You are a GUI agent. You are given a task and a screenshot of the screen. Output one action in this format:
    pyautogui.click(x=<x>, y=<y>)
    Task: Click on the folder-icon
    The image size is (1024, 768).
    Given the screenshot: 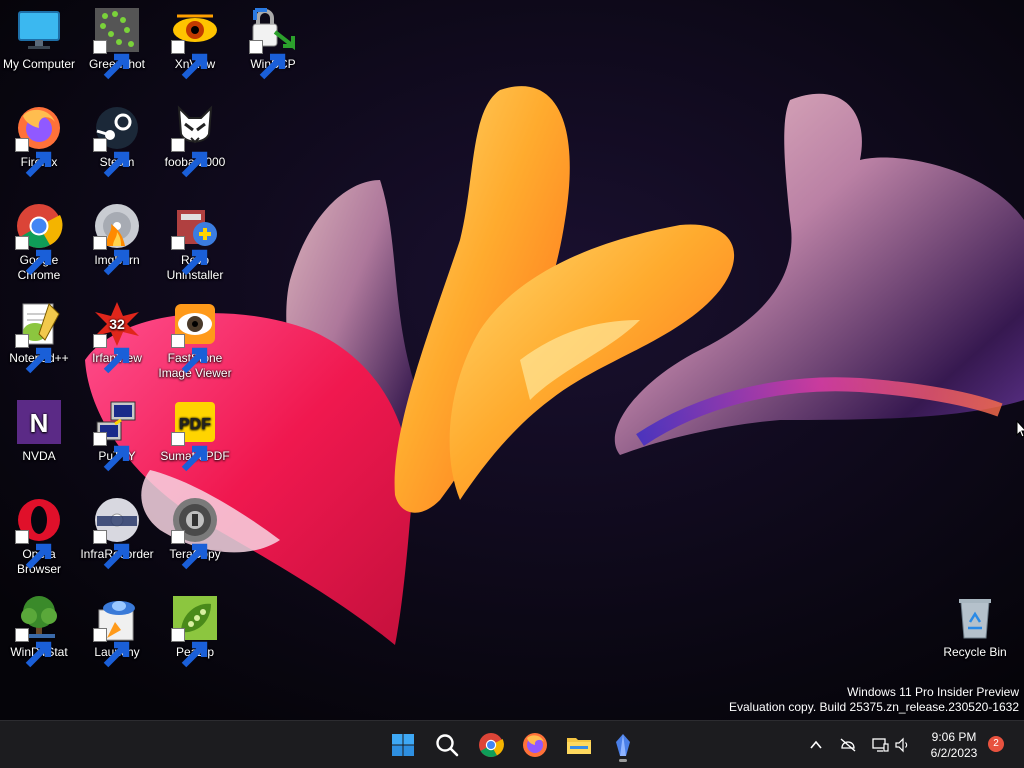 What is the action you would take?
    pyautogui.click(x=579, y=746)
    